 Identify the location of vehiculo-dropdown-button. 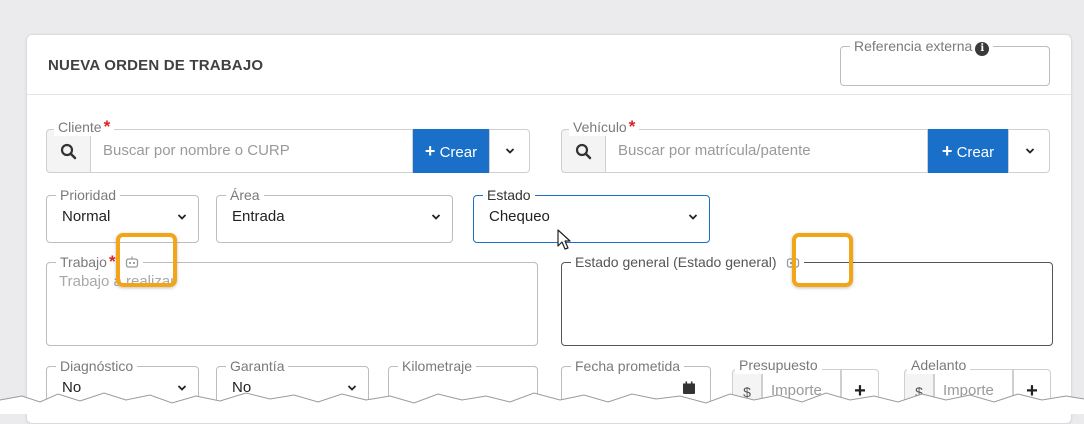
(1029, 151).